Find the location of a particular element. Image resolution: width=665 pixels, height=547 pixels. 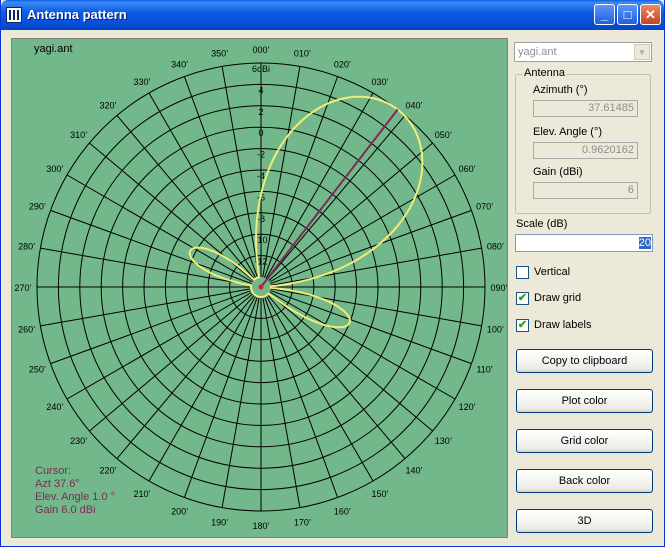

title-bar: Antenna pattern _ □ ✕ is located at coordinates (332, 15).